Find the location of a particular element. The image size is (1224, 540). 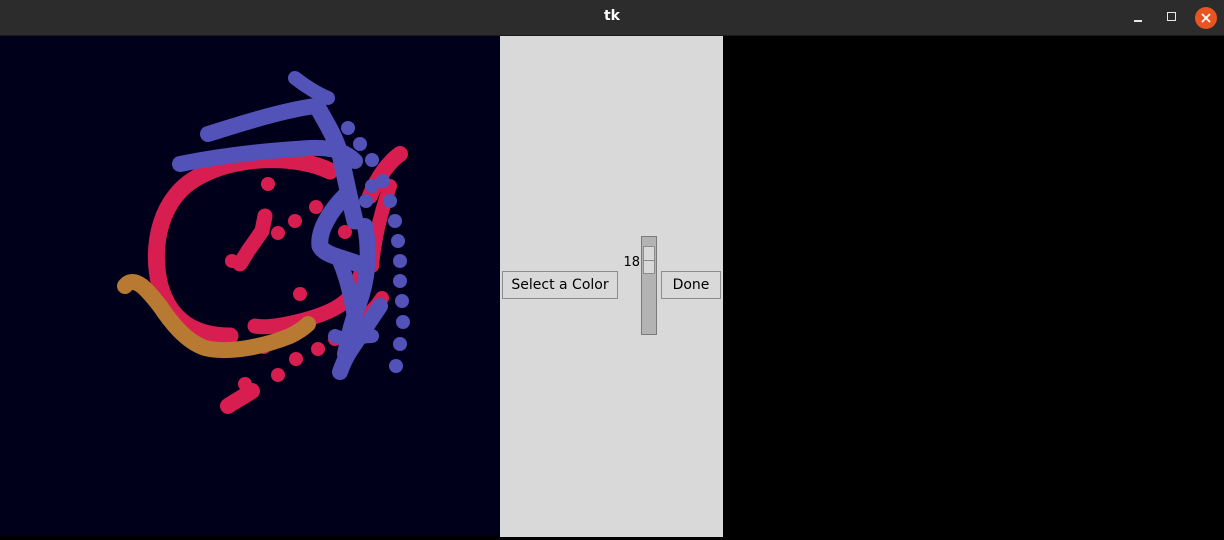

close-icon is located at coordinates (1206, 18).